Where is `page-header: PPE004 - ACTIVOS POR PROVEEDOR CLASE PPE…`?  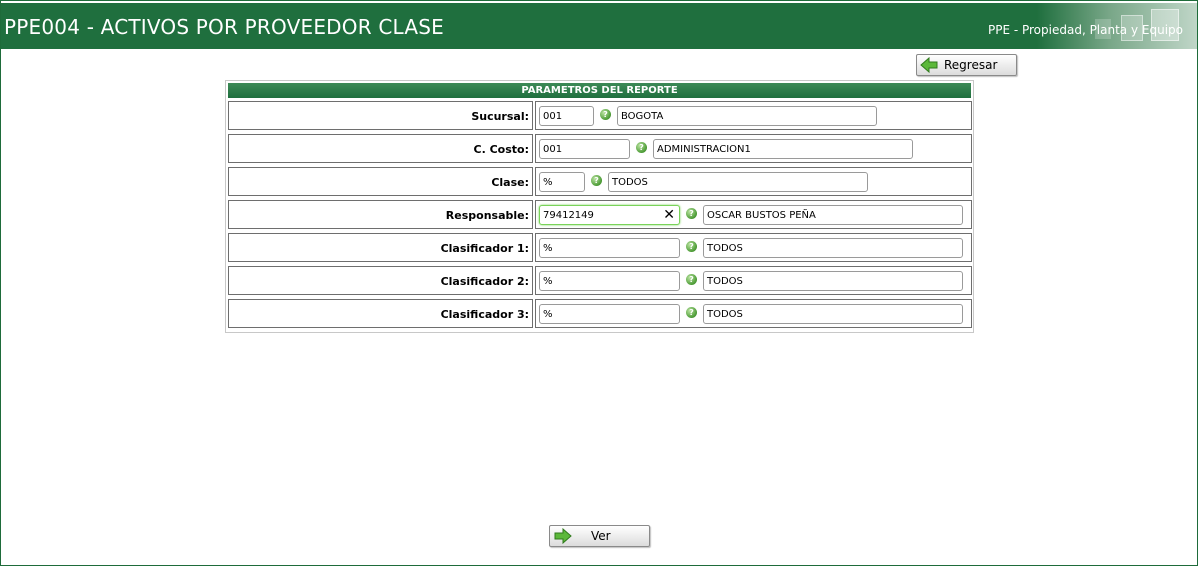
page-header: PPE004 - ACTIVOS POR PROVEEDOR CLASE PPE… is located at coordinates (599, 26).